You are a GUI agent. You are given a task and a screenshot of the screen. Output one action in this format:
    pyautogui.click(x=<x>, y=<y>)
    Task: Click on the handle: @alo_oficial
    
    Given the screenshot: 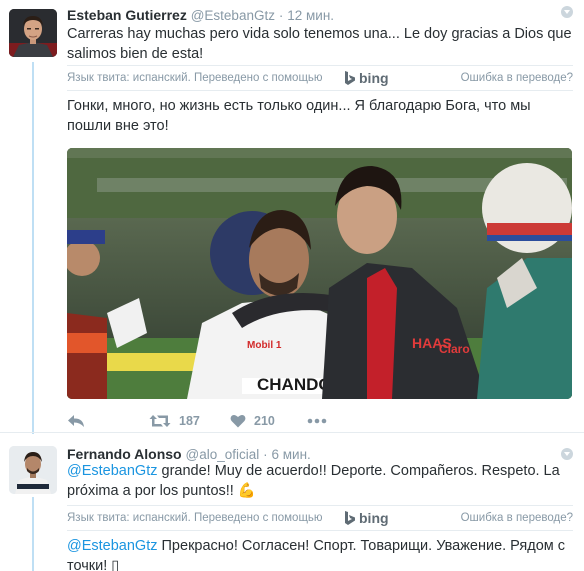 What is the action you would take?
    pyautogui.click(x=222, y=454)
    